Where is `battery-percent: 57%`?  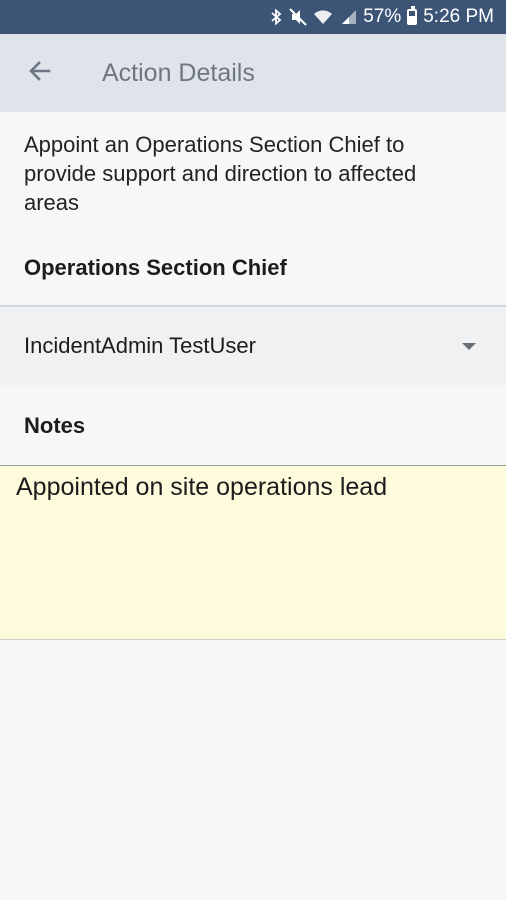
battery-percent: 57% is located at coordinates (382, 16).